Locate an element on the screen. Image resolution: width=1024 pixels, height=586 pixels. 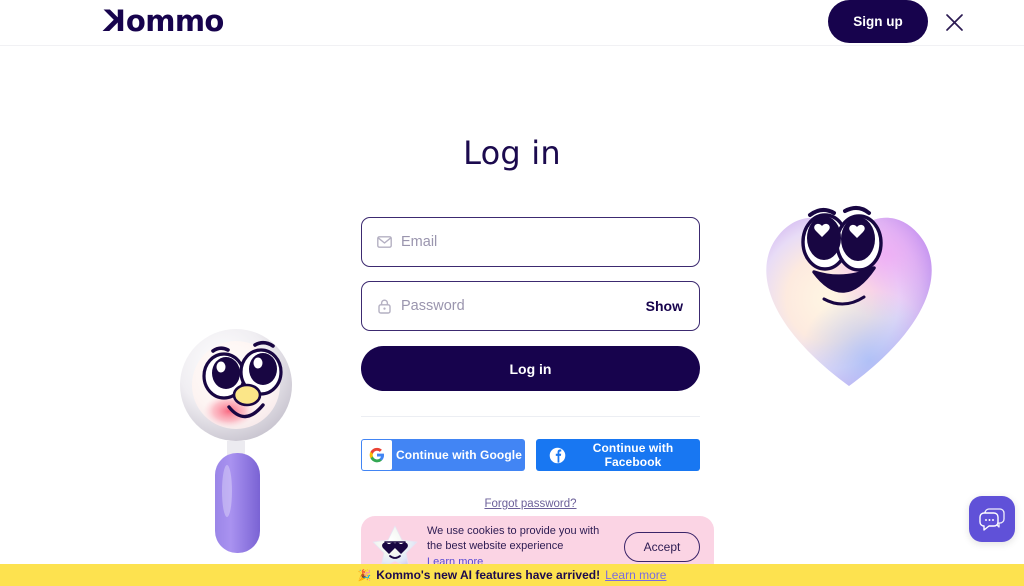
signup-button: Sign up is located at coordinates (878, 21).